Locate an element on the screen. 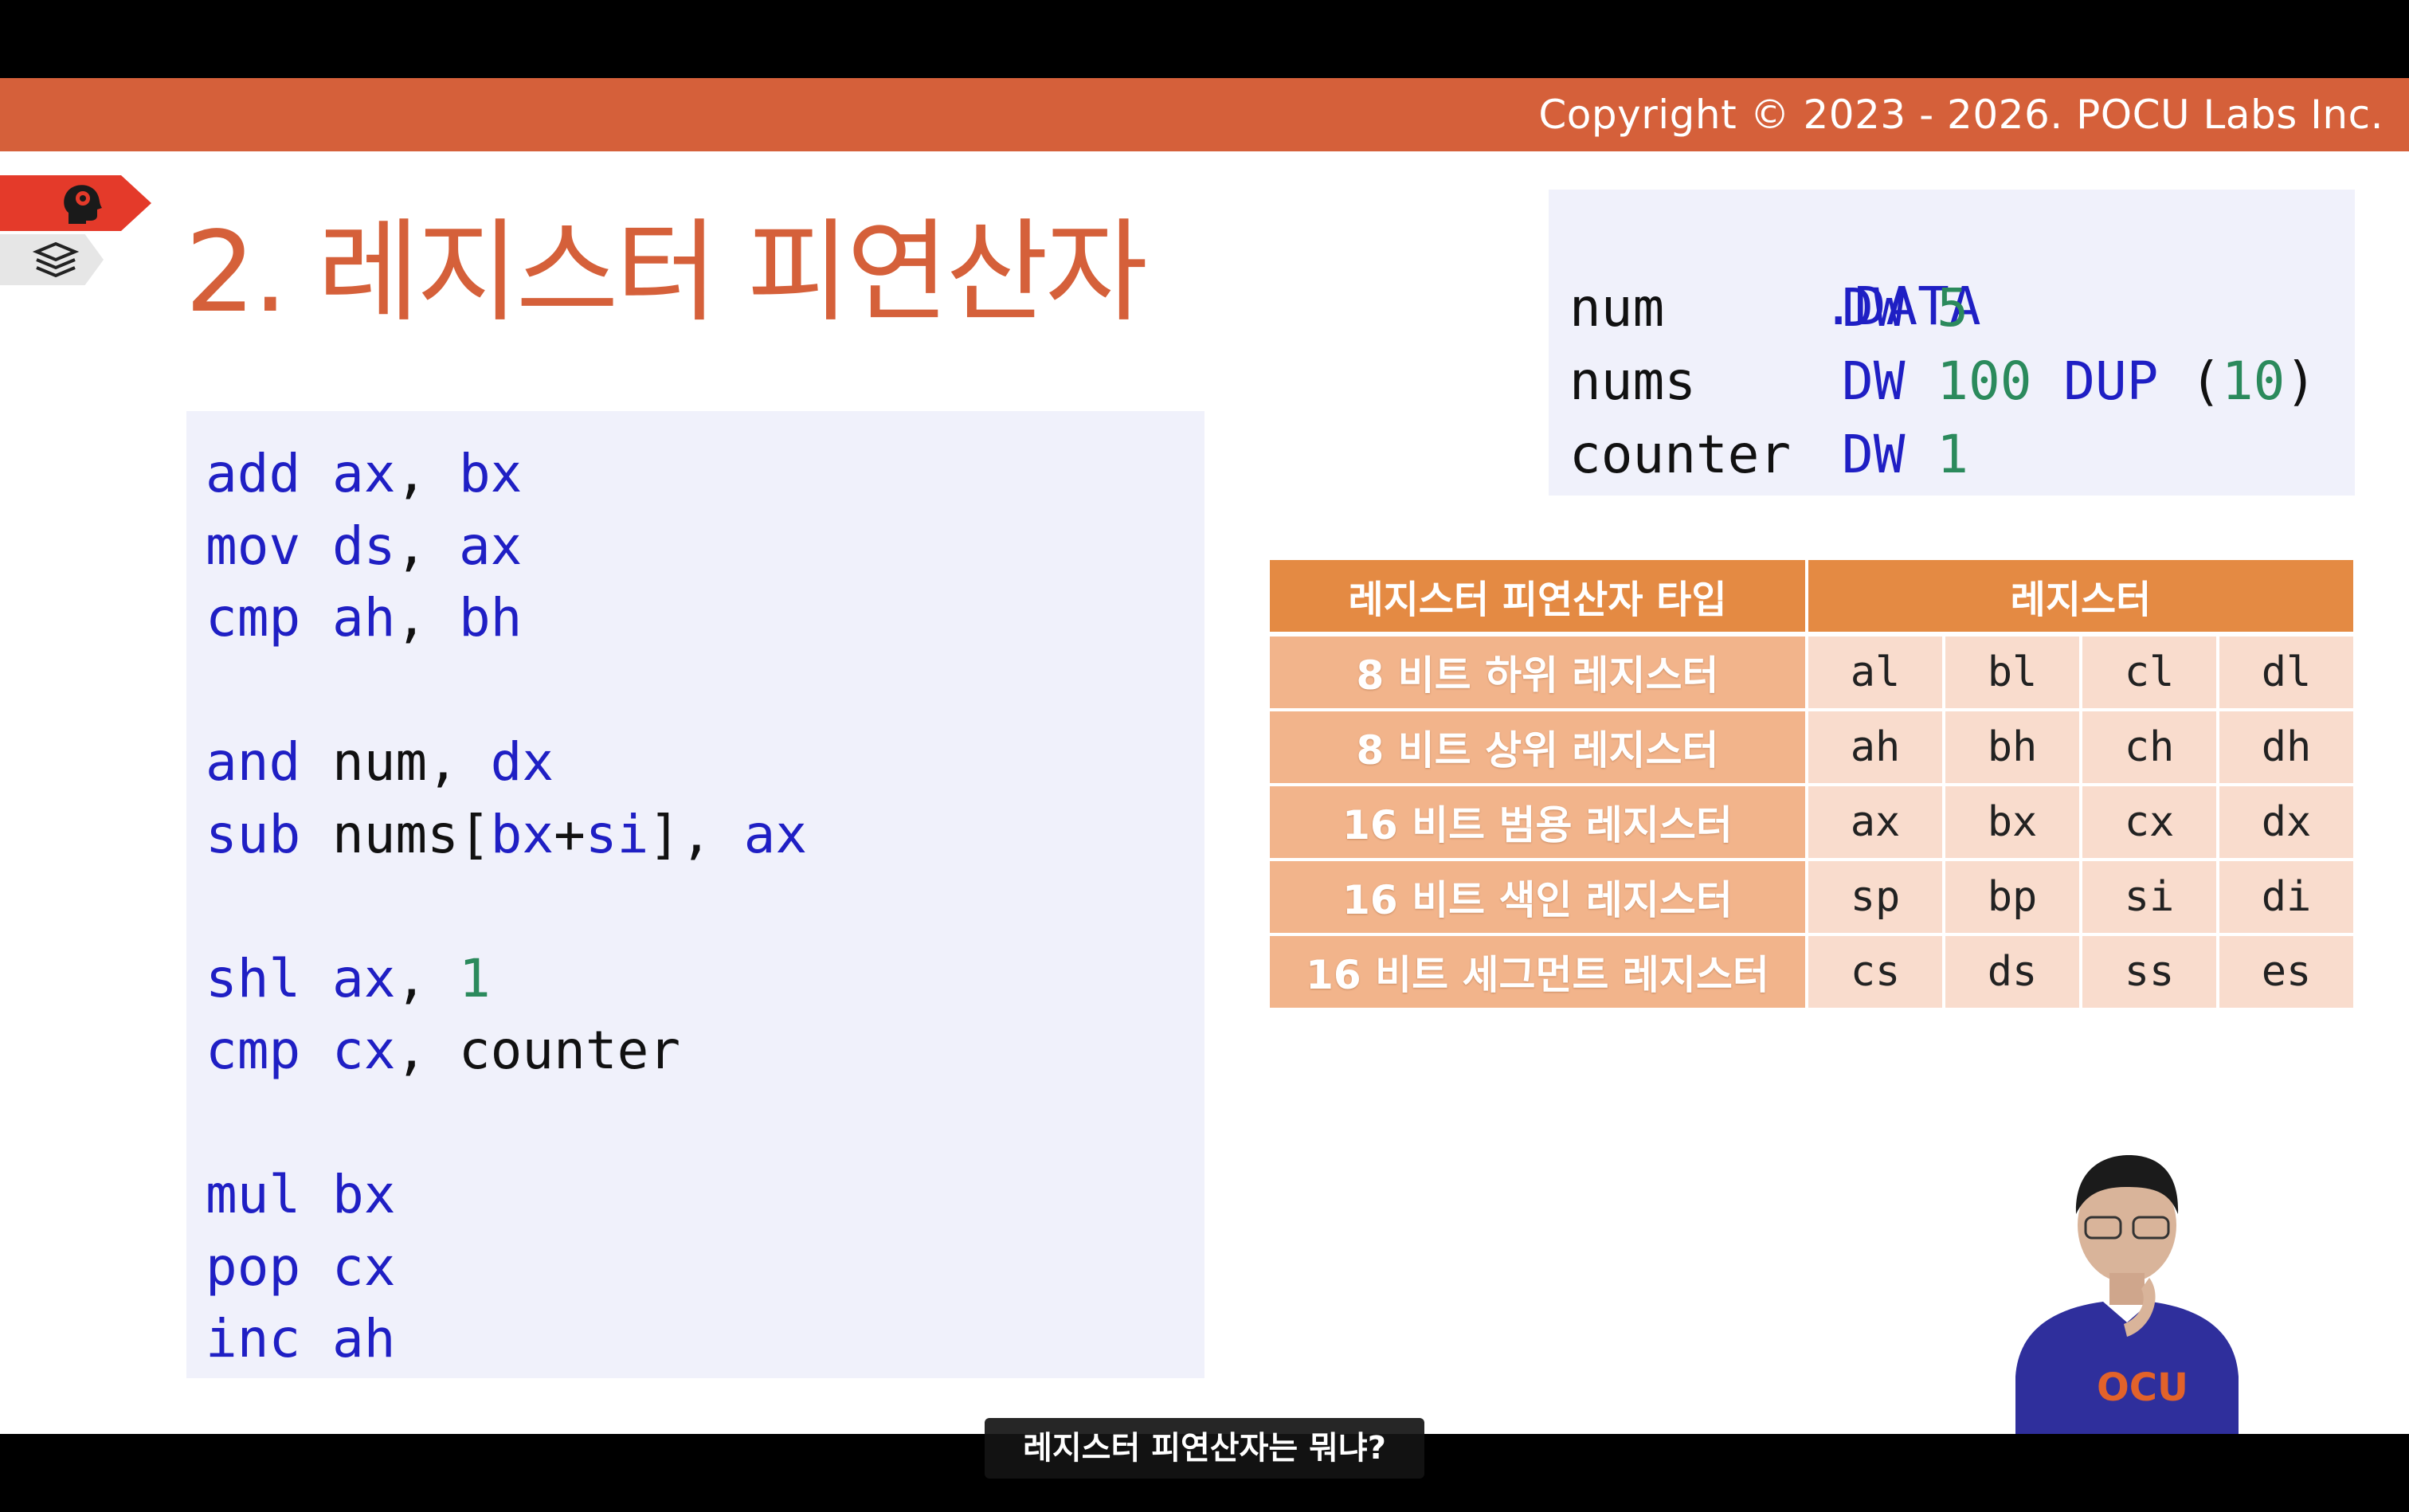 The height and width of the screenshot is (1512, 2409). code-line: shl ax, 1 is located at coordinates (348, 979).